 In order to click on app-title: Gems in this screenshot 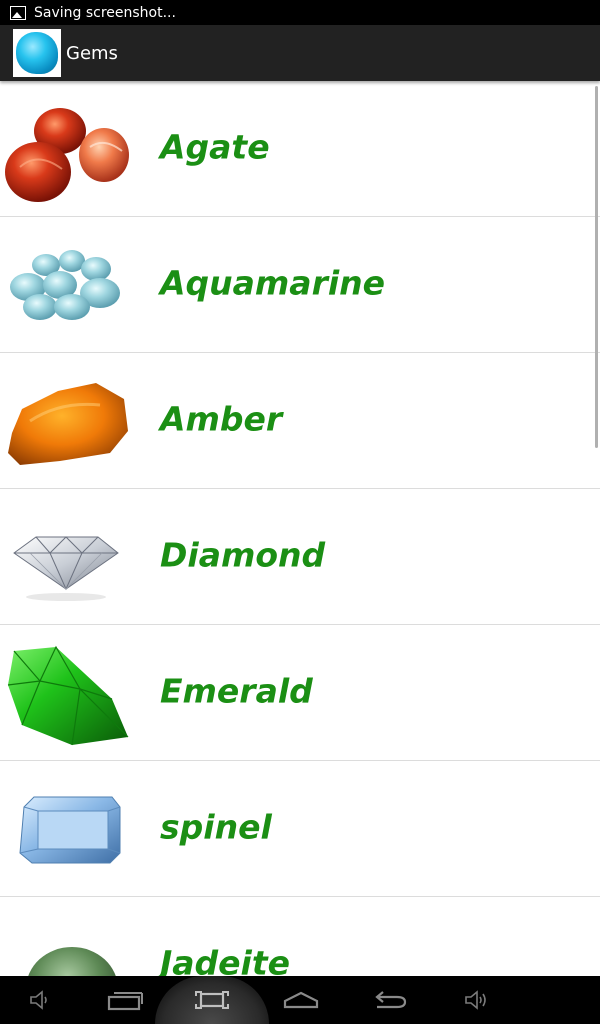, I will do `click(92, 53)`.